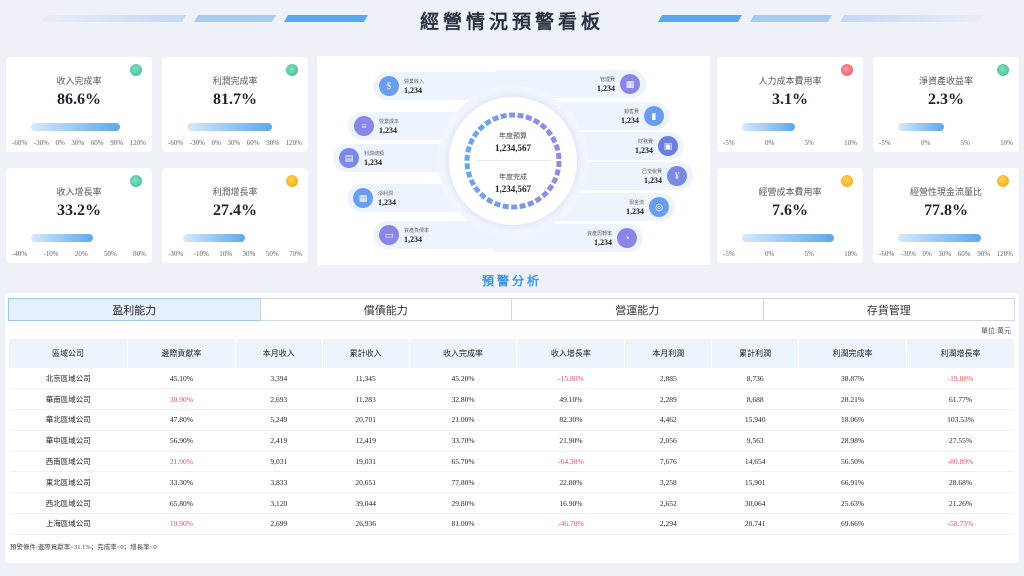  I want to click on tab-1: 償債能力, so click(385, 309).